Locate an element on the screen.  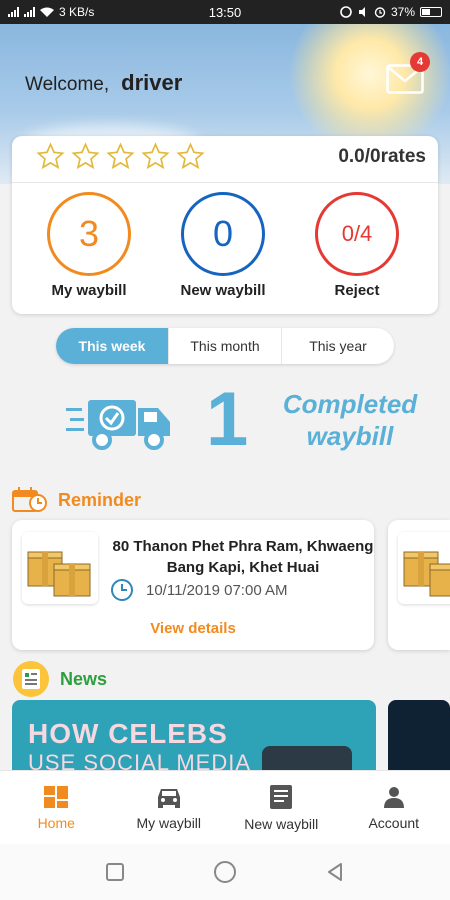
home-button is located at coordinates (225, 872).